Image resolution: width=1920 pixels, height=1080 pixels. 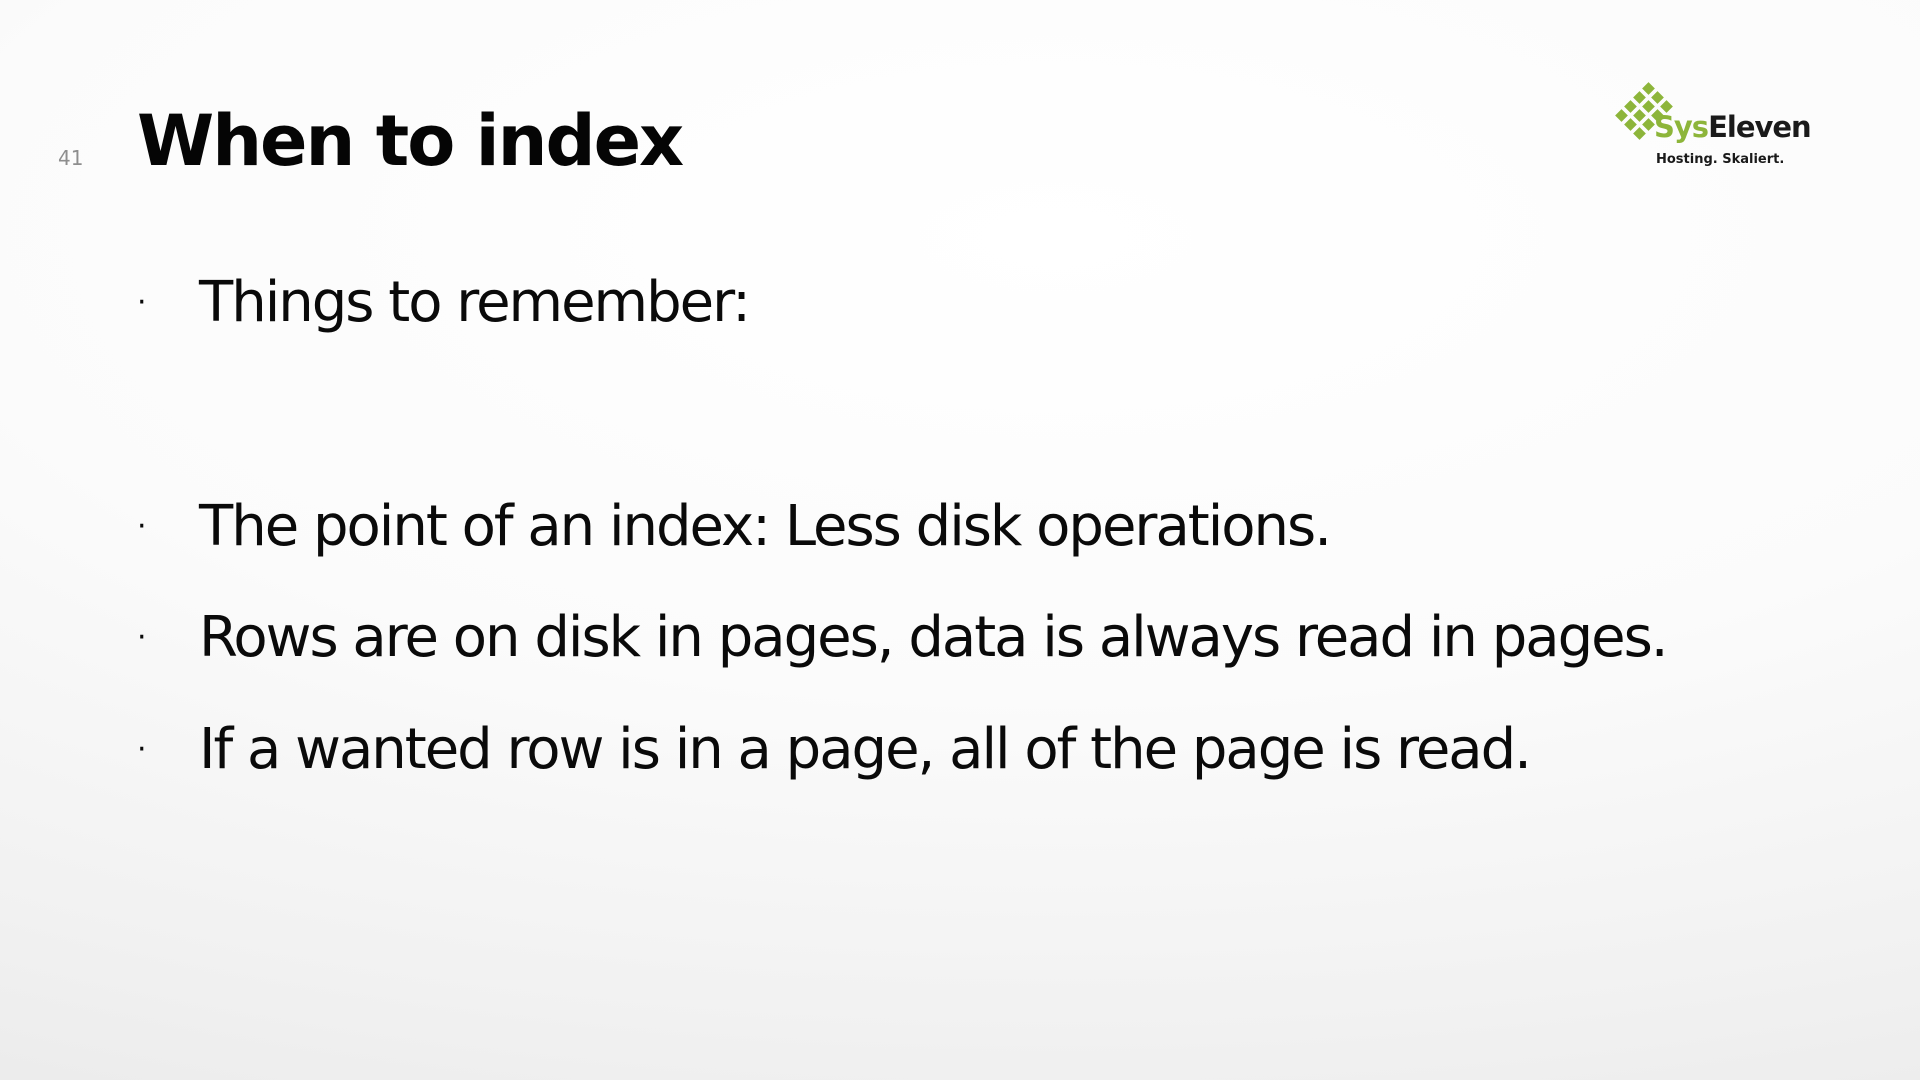 What do you see at coordinates (475, 302) in the screenshot?
I see `bullet-text: Things to remember:` at bounding box center [475, 302].